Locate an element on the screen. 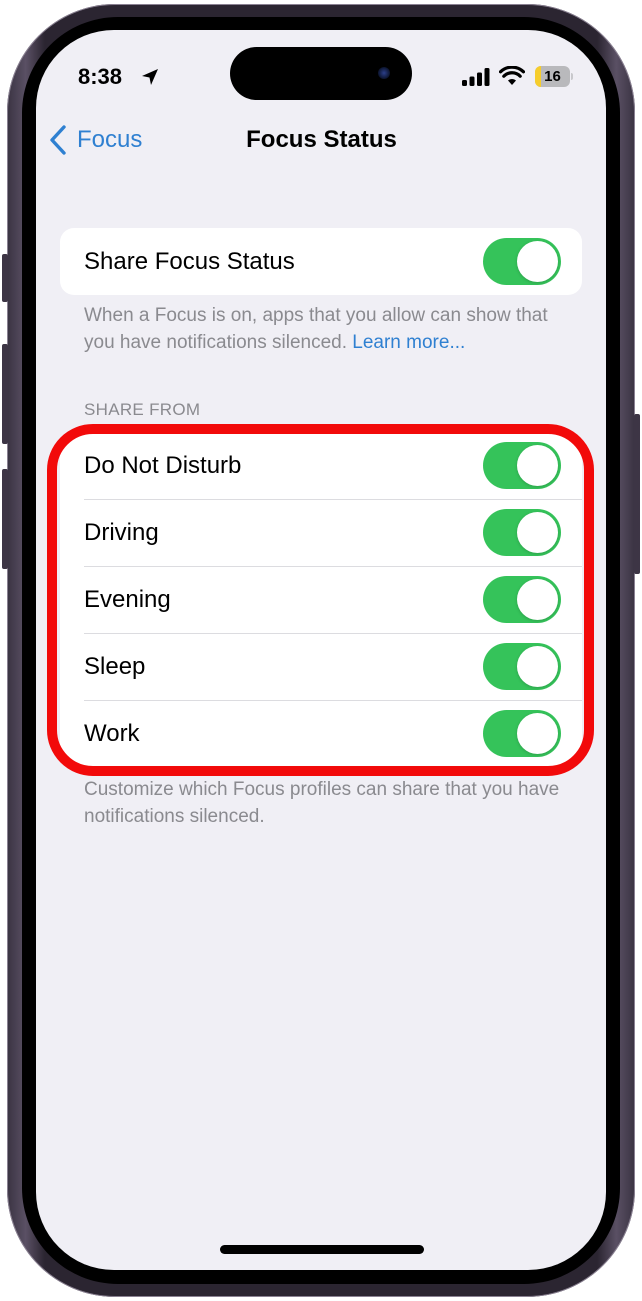 The image size is (642, 1301). camera-icon is located at coordinates (384, 73).